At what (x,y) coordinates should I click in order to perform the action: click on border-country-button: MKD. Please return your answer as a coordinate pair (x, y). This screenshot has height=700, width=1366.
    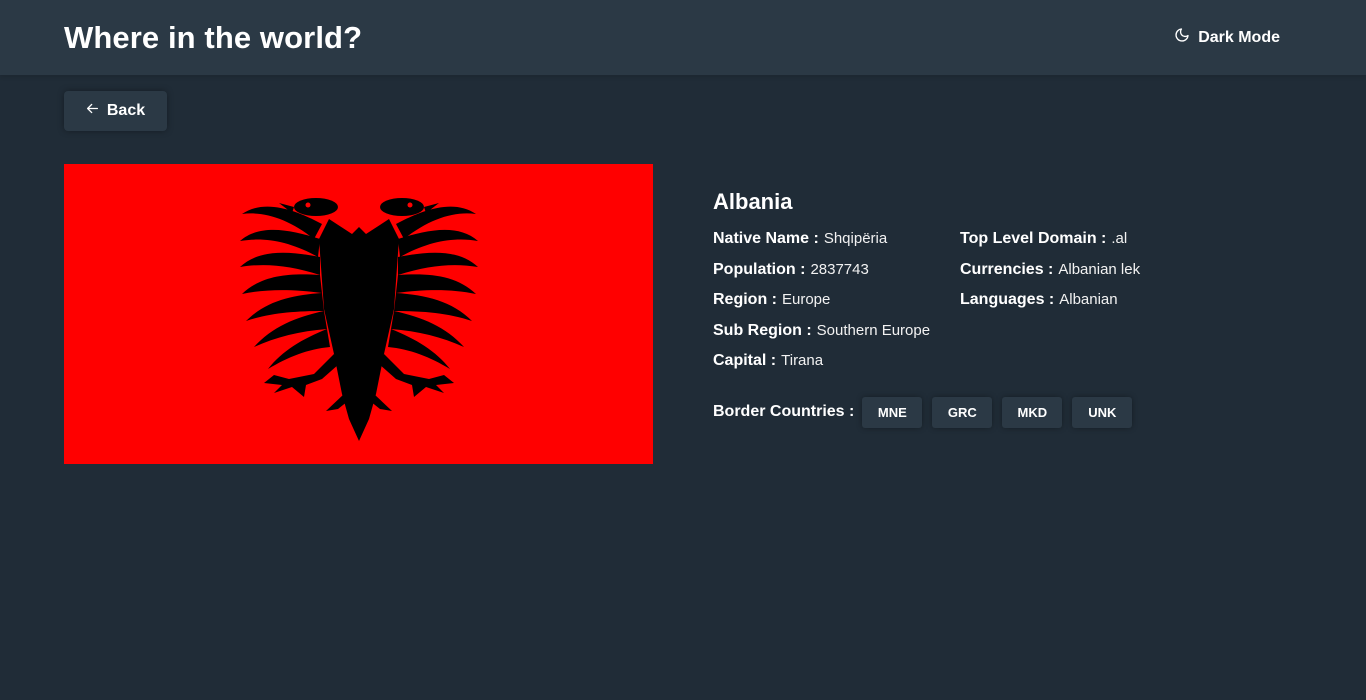
    Looking at the image, I should click on (1032, 412).